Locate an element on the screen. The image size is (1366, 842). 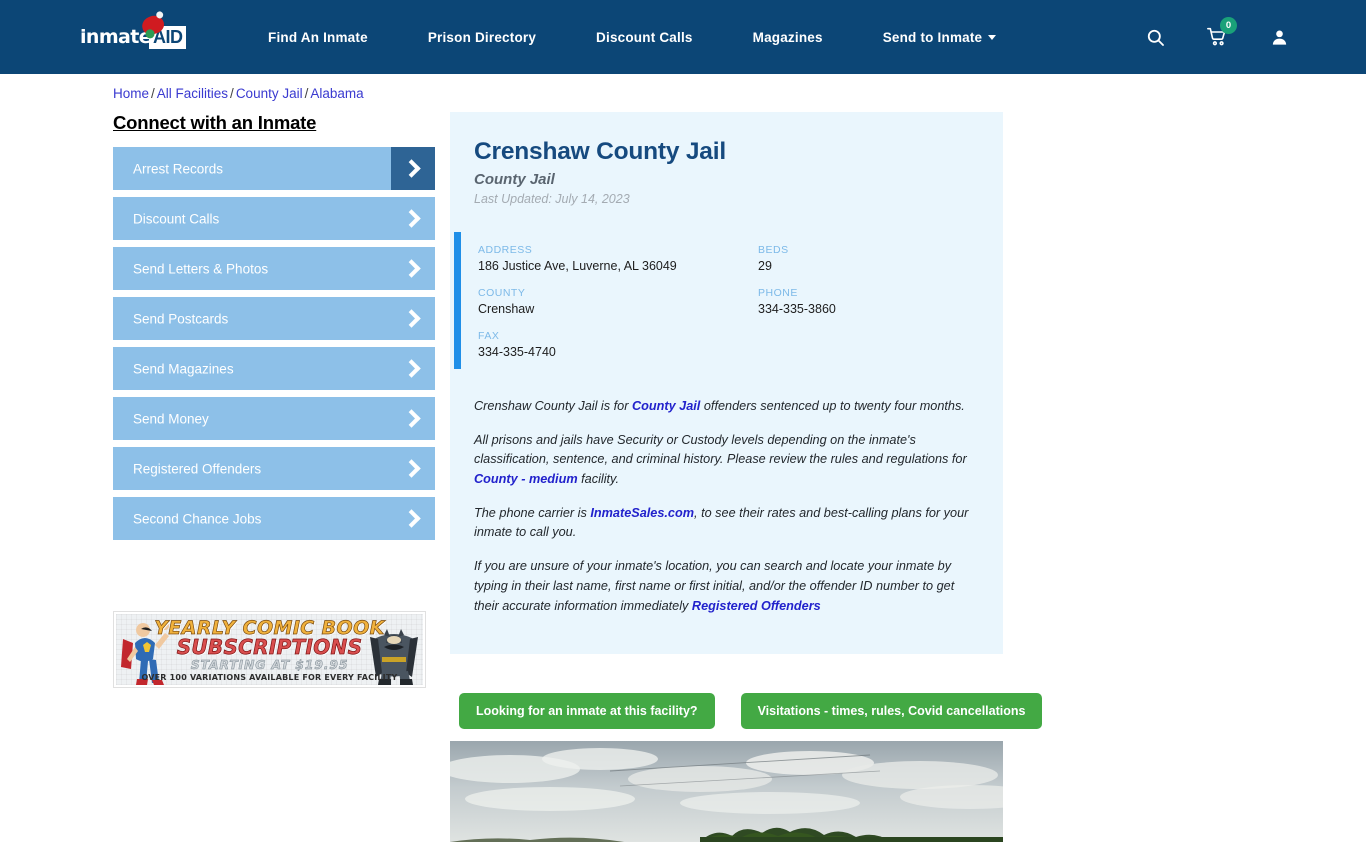
ad-price-line: STARTING AT $19.95 is located at coordinates (269, 665).